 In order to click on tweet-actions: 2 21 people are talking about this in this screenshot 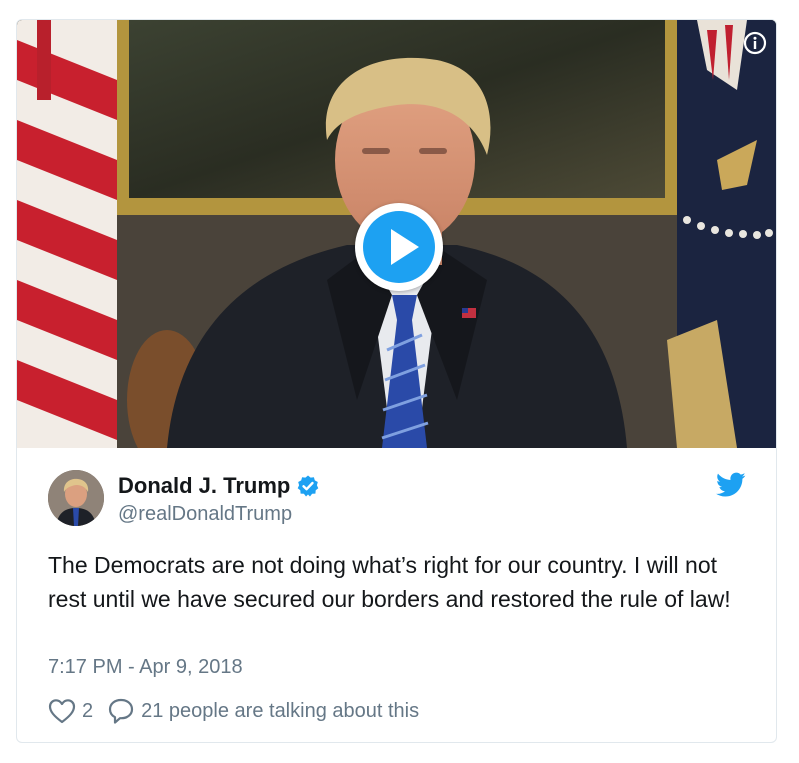, I will do `click(233, 711)`.